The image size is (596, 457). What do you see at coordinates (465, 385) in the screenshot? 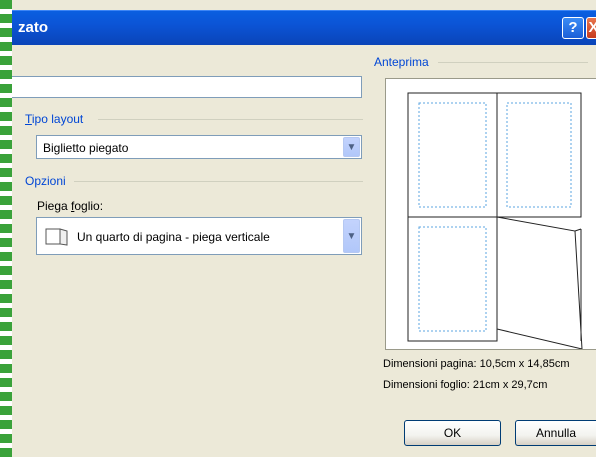
I see `sheet-size-text: Dimensioni foglio: 21cm x 29,7cm` at bounding box center [465, 385].